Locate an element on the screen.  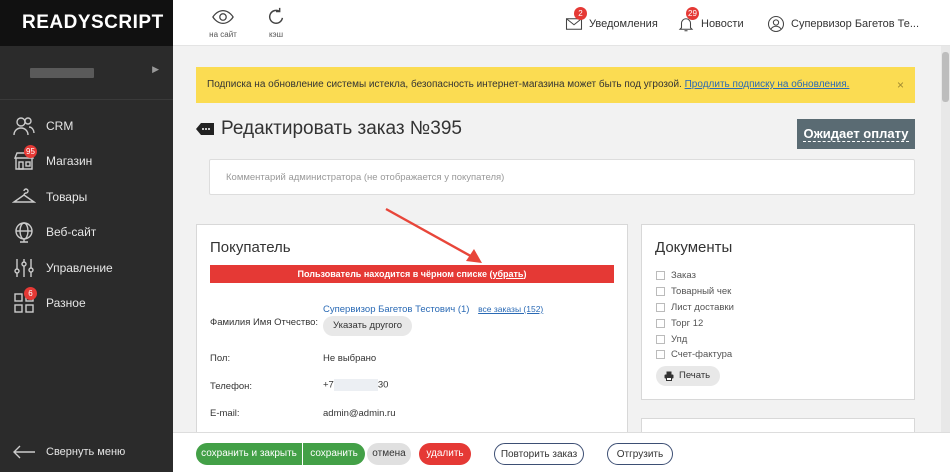
print-label: Печать is located at coordinates (695, 375).